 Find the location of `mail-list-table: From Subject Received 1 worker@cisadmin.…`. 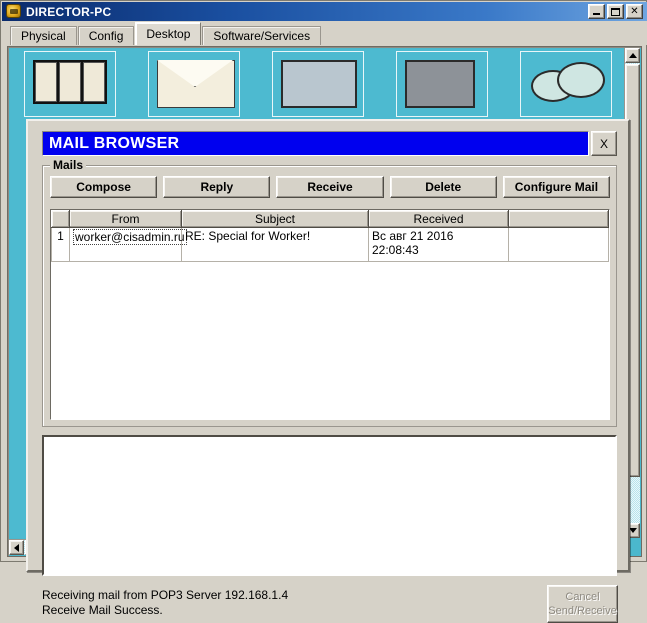

mail-list-table: From Subject Received 1 worker@cisadmin.… is located at coordinates (330, 236).